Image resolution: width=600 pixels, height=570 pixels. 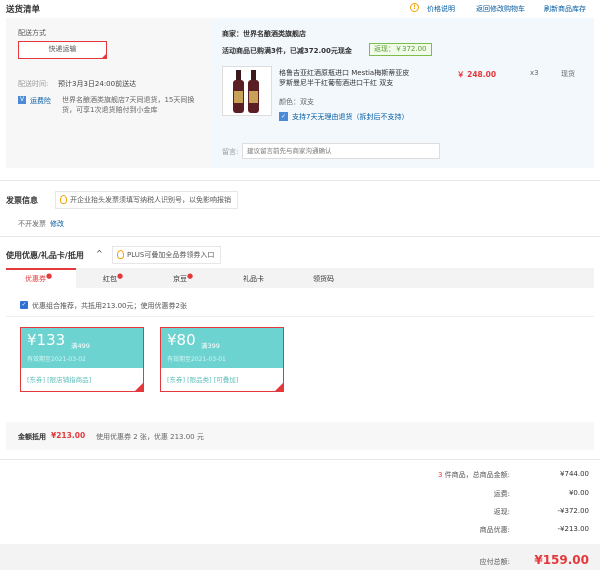 I want to click on product-price: ￥ 248.00, so click(x=477, y=74).